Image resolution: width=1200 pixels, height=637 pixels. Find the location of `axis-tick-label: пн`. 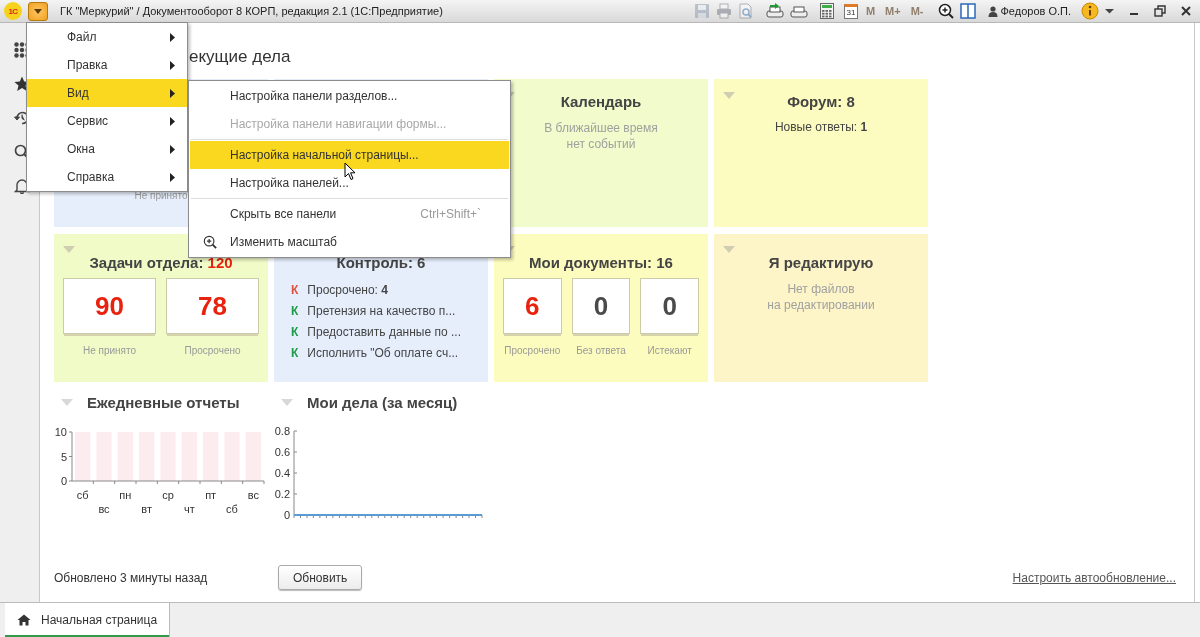

axis-tick-label: пн is located at coordinates (125, 495).